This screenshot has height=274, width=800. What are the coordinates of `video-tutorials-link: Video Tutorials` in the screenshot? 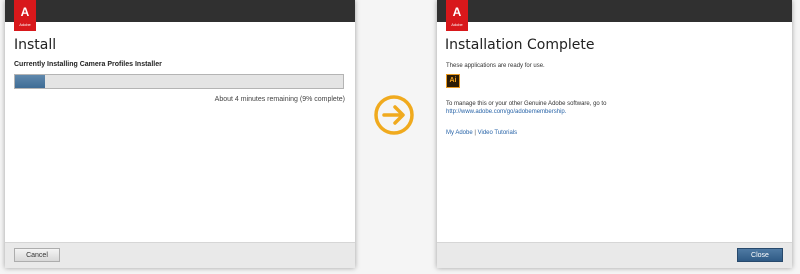 It's located at (498, 133).